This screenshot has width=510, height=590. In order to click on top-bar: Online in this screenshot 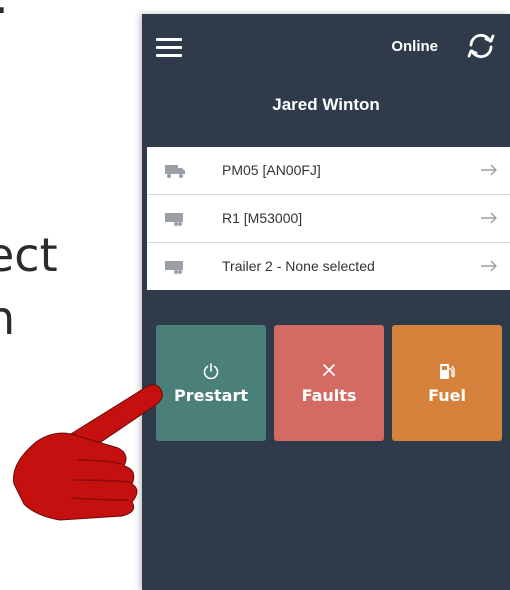, I will do `click(326, 46)`.